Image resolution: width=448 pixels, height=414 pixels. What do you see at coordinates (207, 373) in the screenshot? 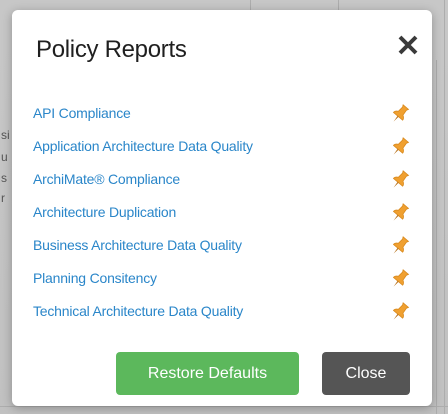
I see `restore-defaults-button: Restore Defaults` at bounding box center [207, 373].